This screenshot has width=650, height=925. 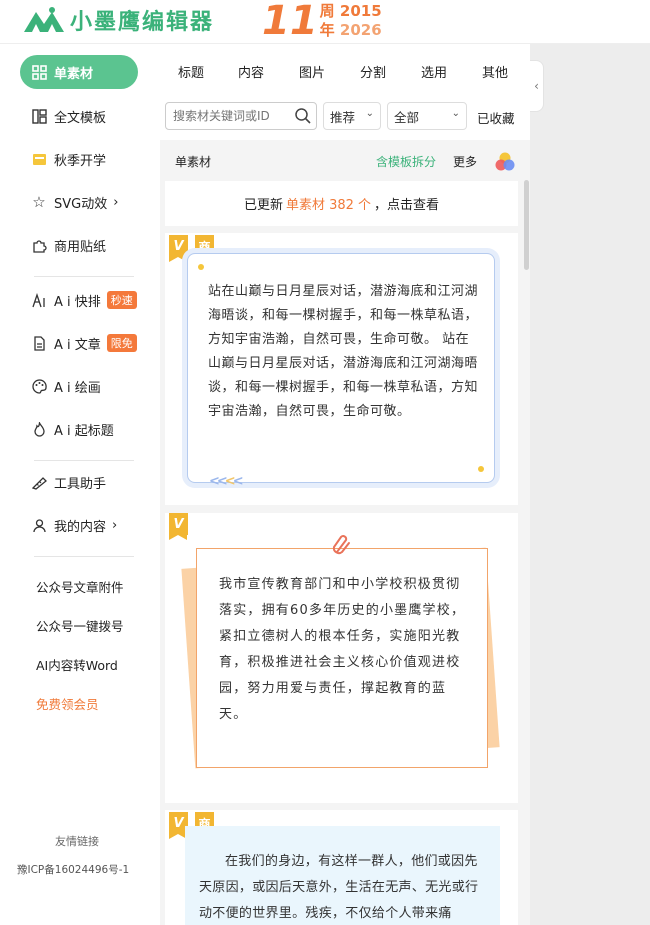 I want to click on anniversary-labels: 周 2015 年 2026, so click(x=351, y=21).